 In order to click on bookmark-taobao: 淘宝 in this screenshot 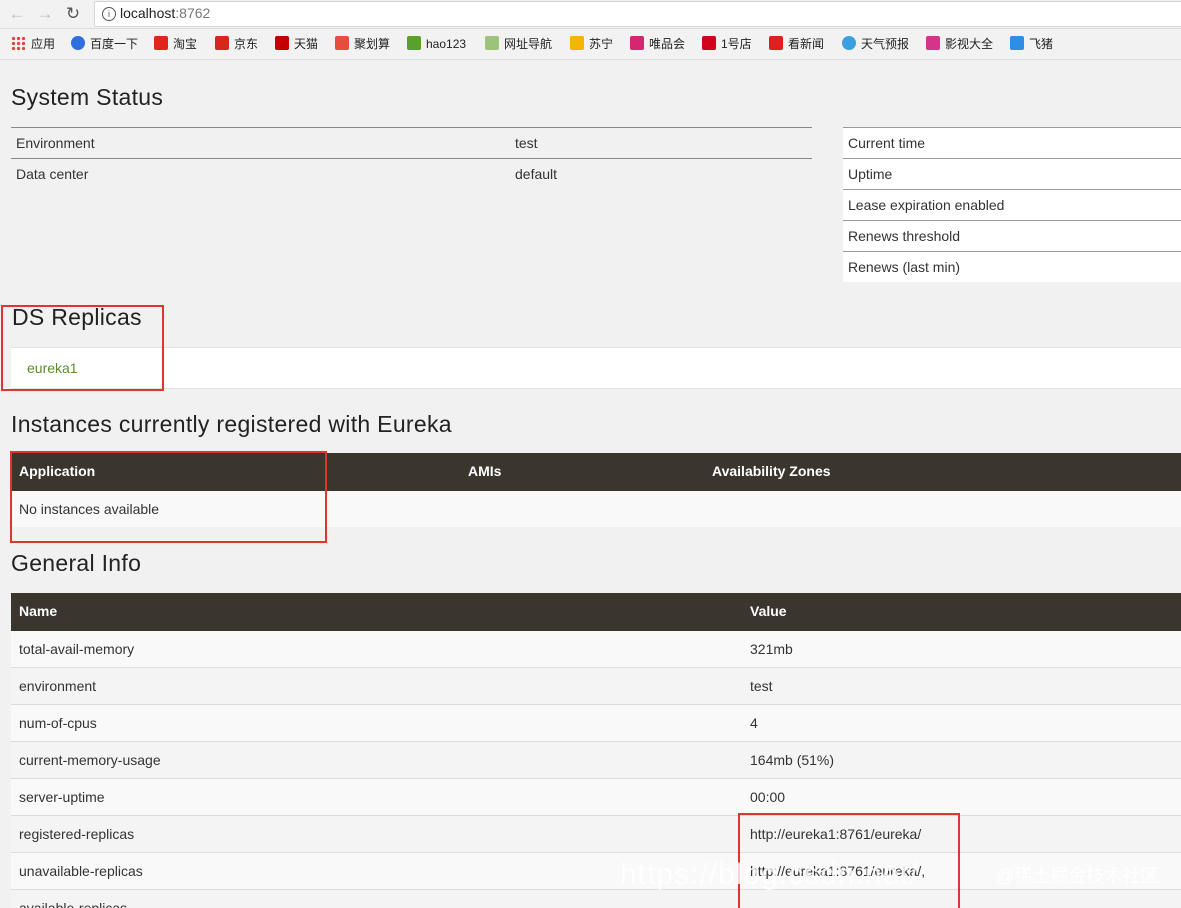, I will do `click(175, 44)`.